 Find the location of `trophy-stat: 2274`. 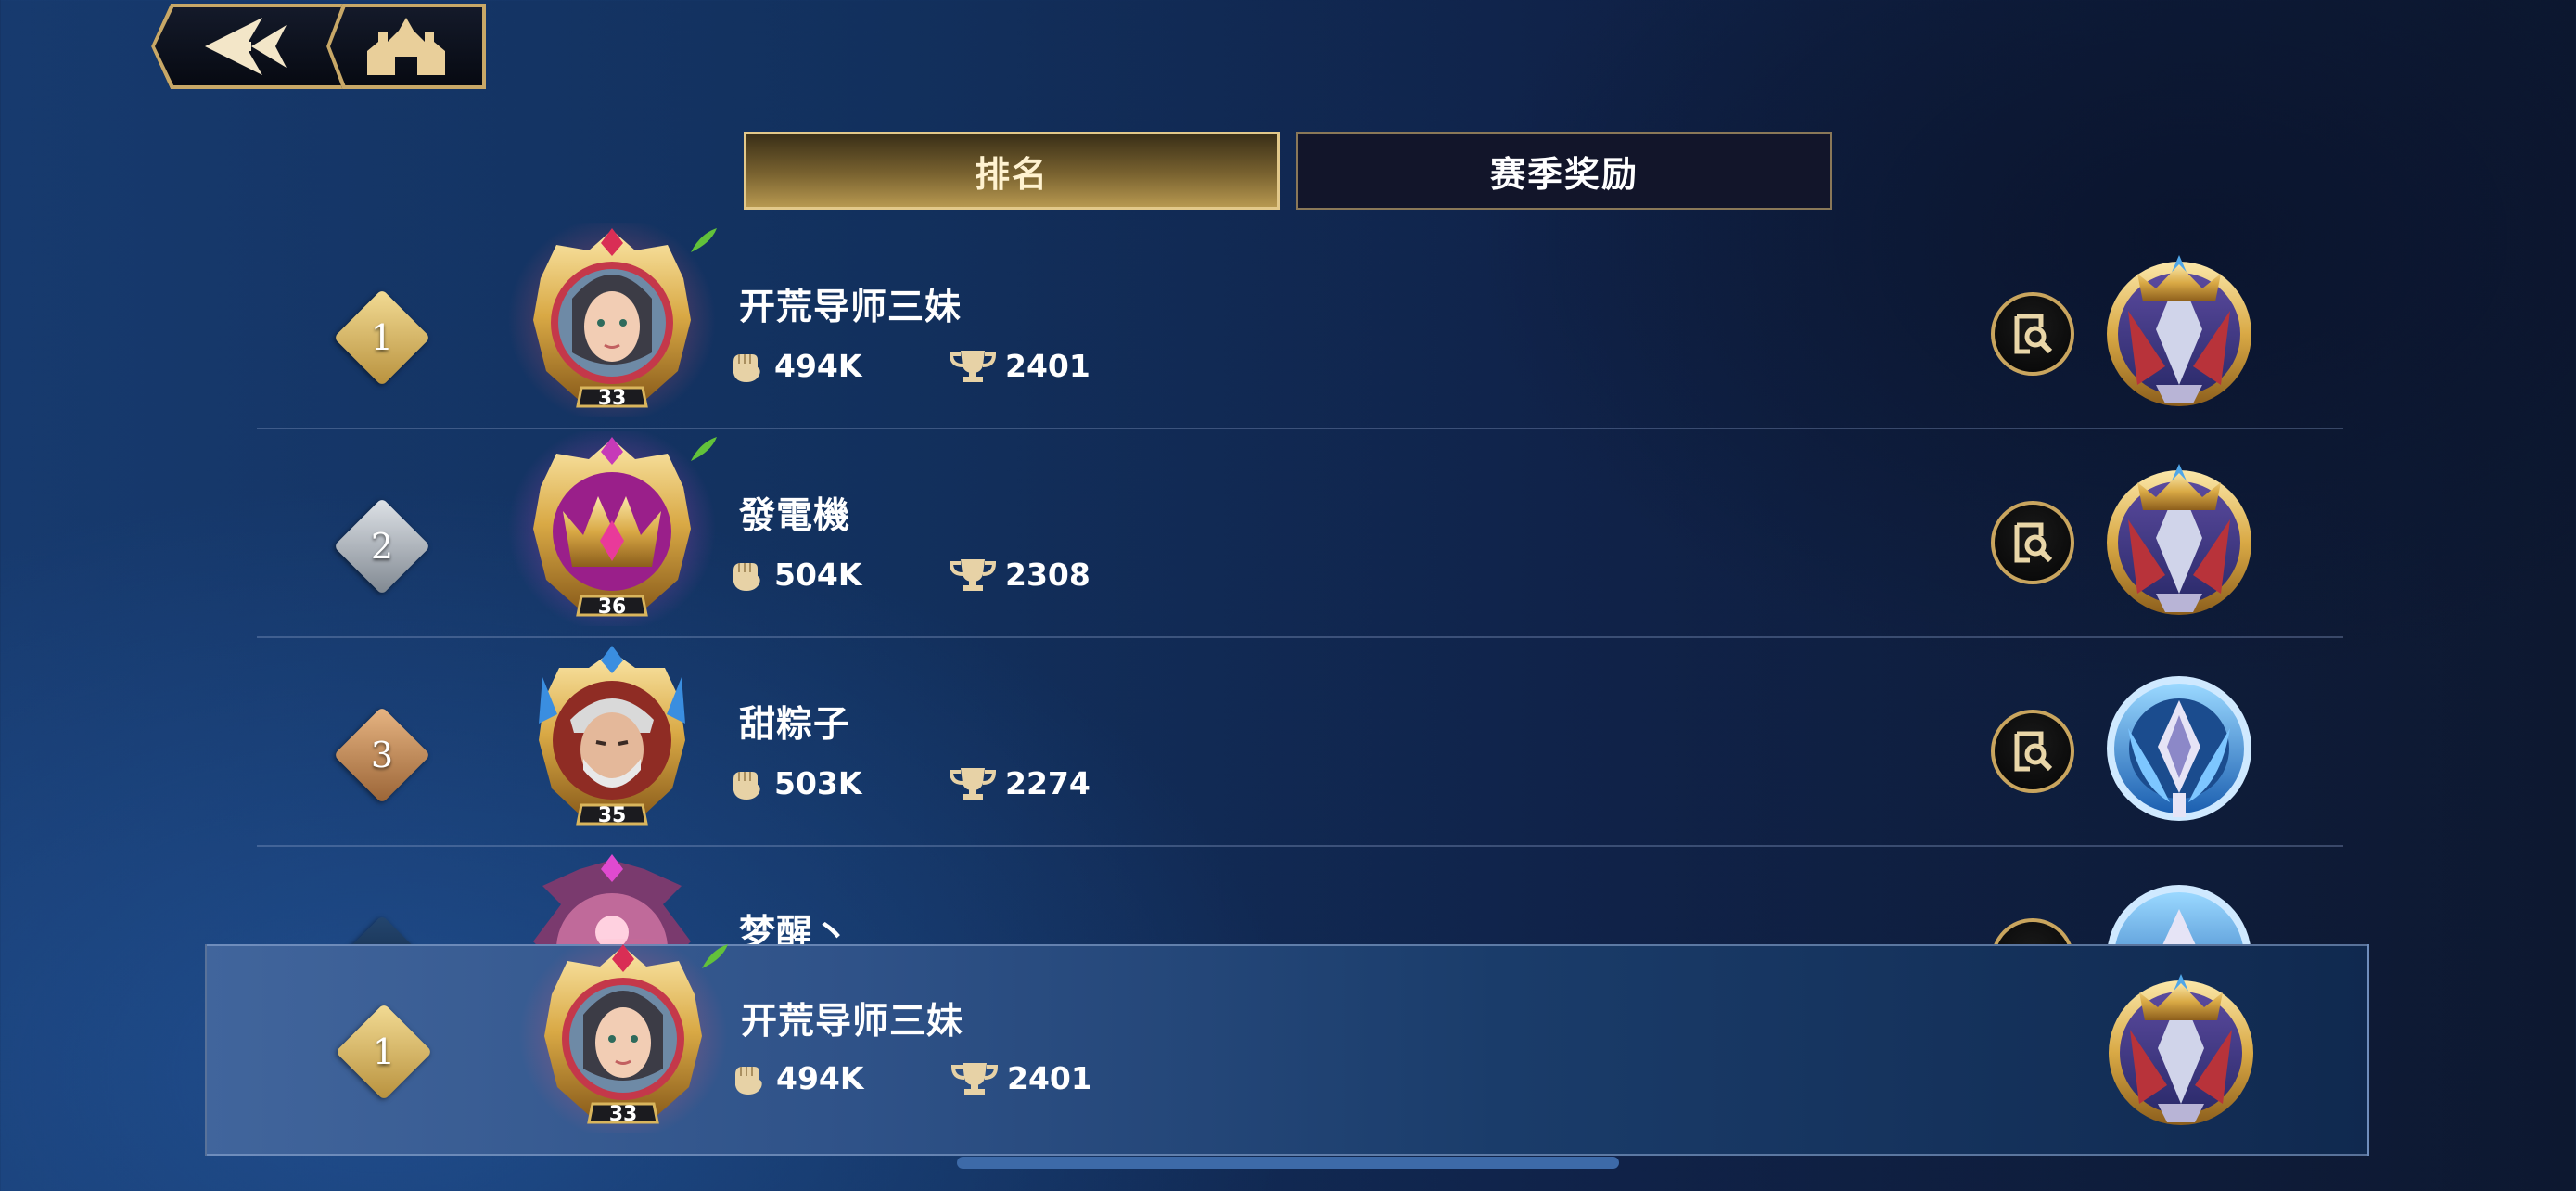

trophy-stat: 2274 is located at coordinates (1020, 782).